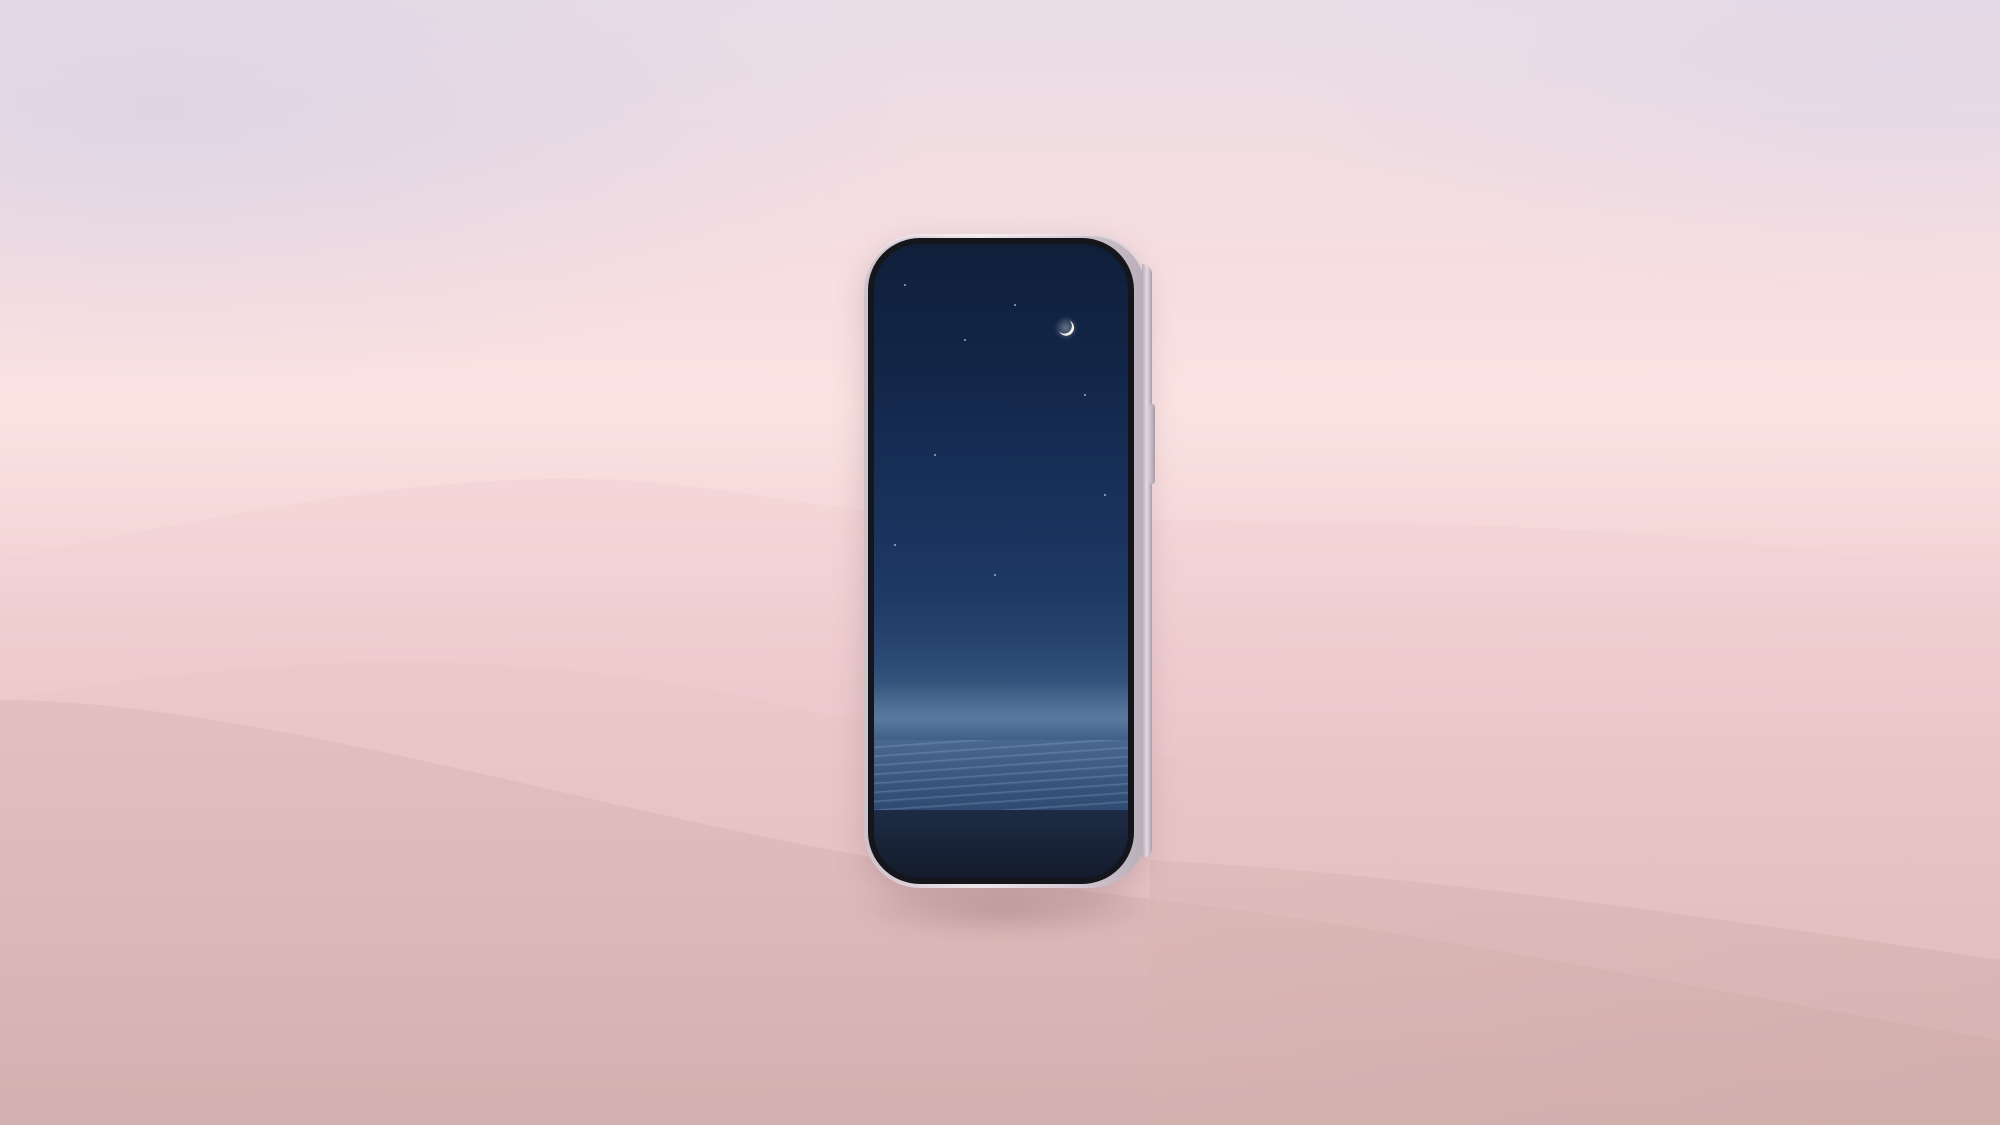 This screenshot has width=2000, height=1125. I want to click on ocean-waves, so click(1001, 775).